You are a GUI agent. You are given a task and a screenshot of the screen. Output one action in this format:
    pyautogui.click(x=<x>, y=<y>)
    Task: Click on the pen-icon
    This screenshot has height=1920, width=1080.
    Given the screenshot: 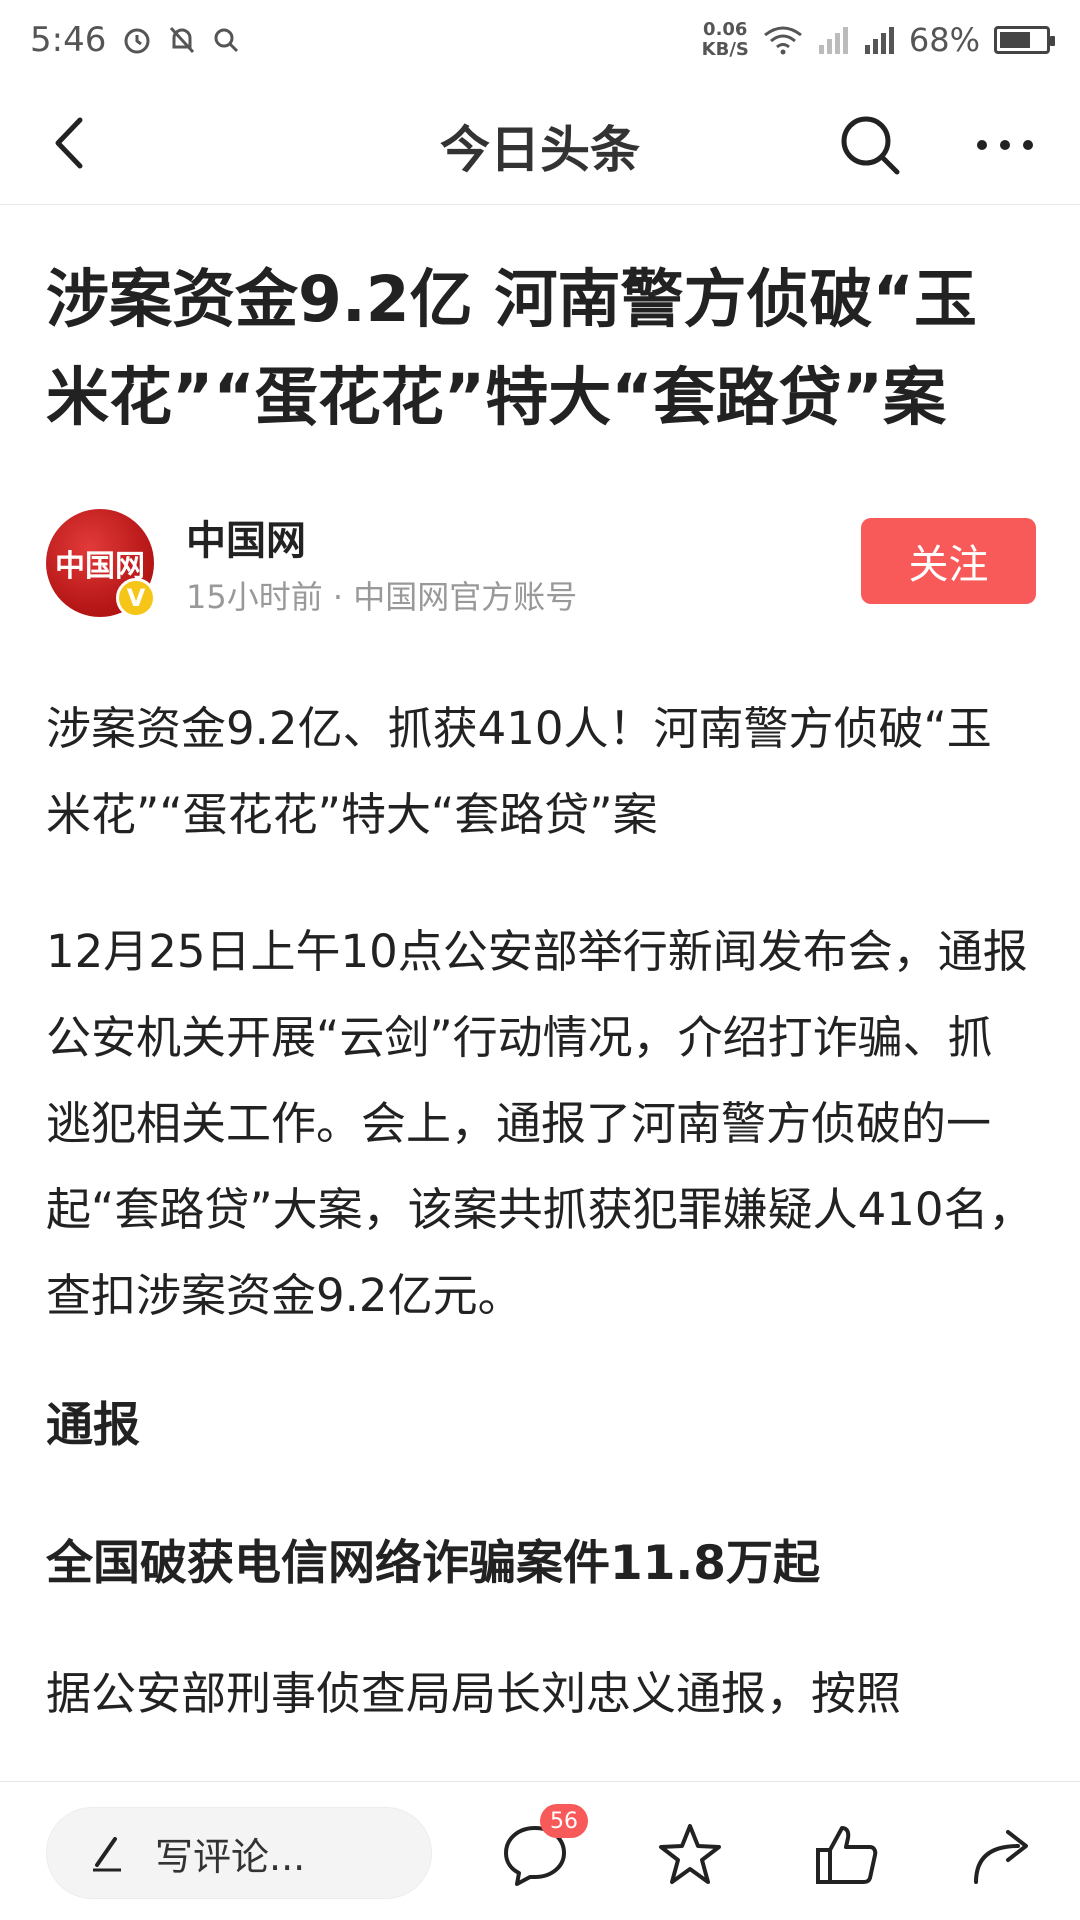 What is the action you would take?
    pyautogui.click(x=107, y=1854)
    